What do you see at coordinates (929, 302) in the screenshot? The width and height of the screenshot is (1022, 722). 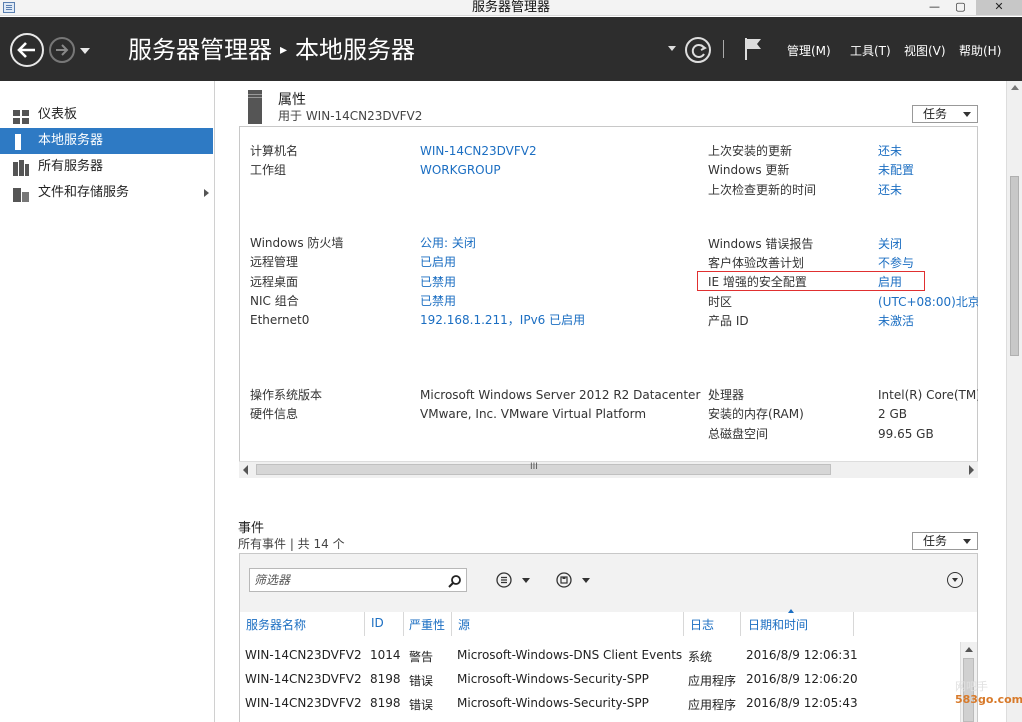 I see `prop-value-timezone: (UTC+08:00)北京` at bounding box center [929, 302].